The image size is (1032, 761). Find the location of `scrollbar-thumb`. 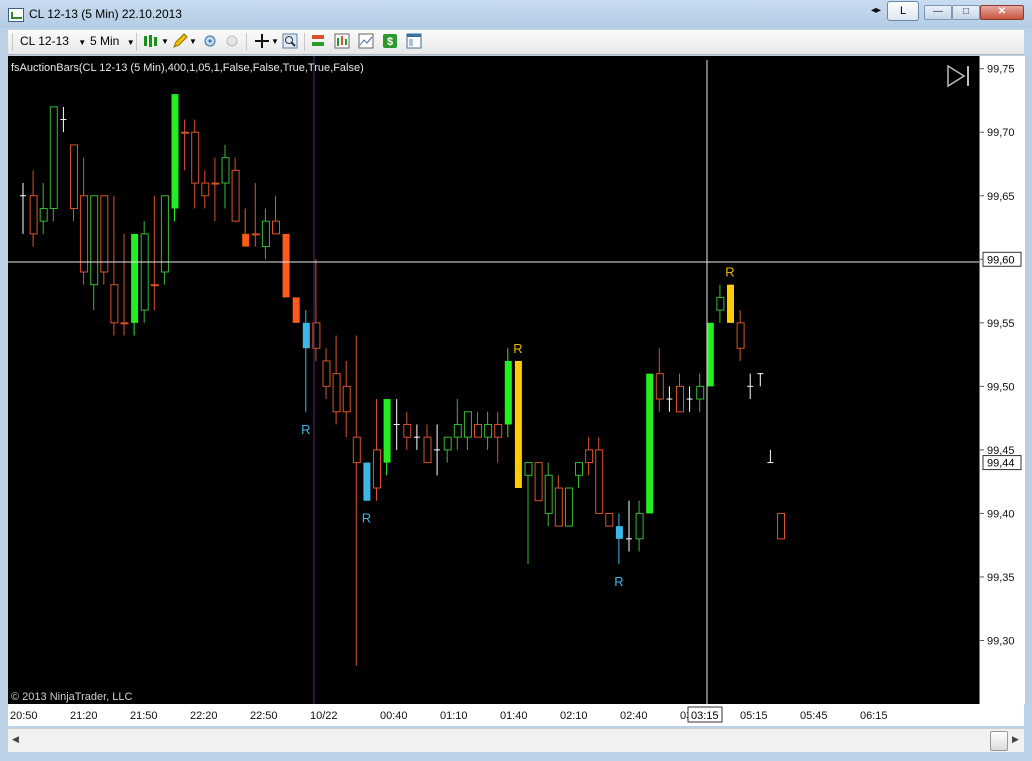

scrollbar-thumb is located at coordinates (999, 741).